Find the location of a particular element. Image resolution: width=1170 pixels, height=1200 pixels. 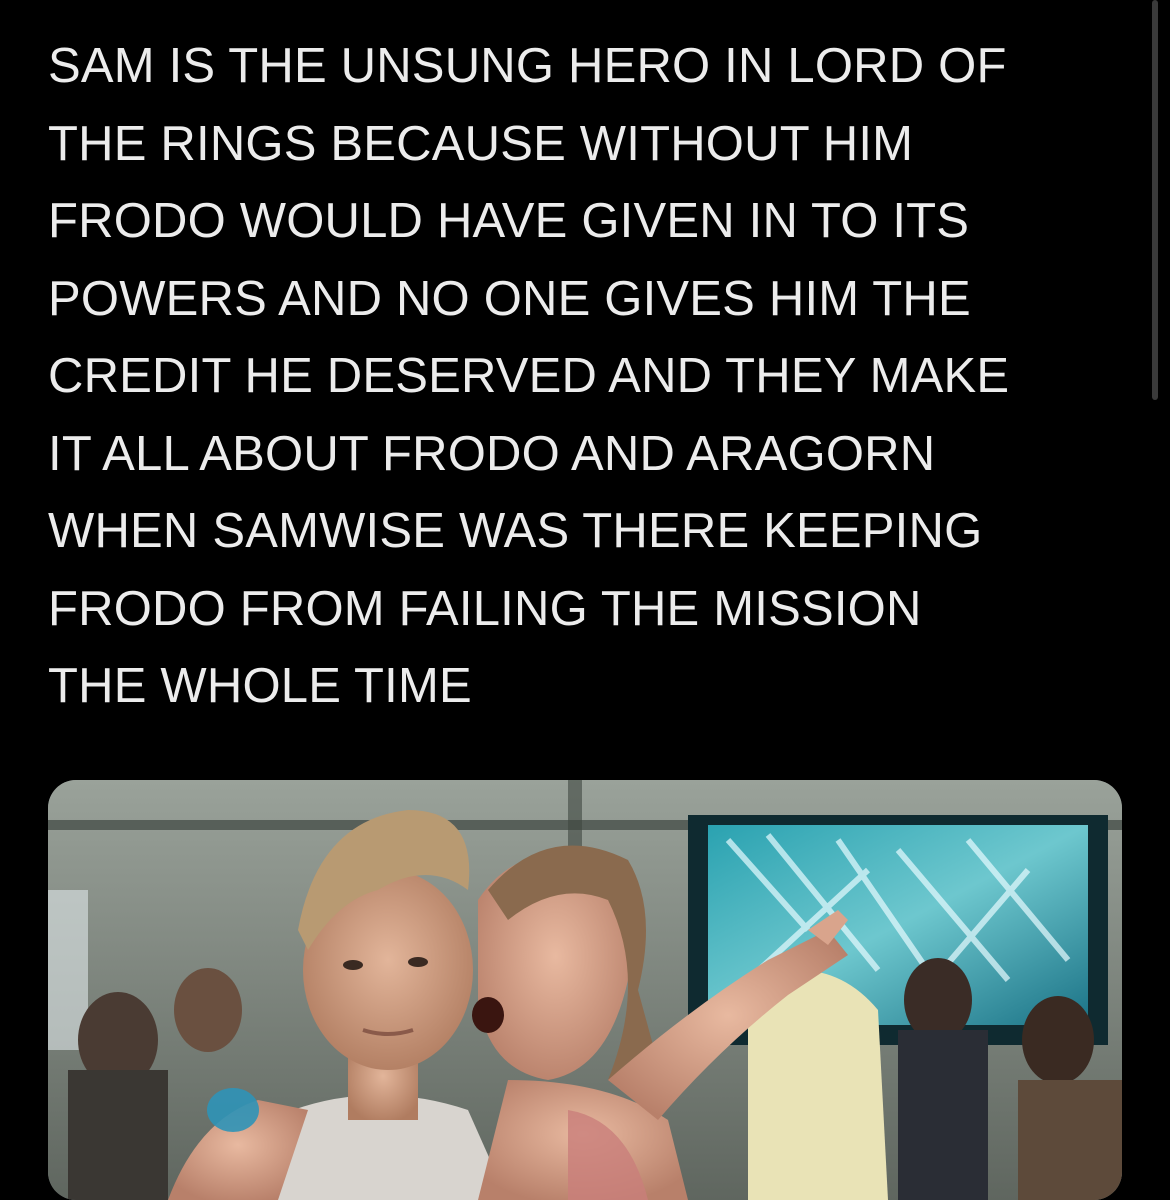

tweet-text-line: FRODO FROM FAILING THE MISSION is located at coordinates (485, 608).